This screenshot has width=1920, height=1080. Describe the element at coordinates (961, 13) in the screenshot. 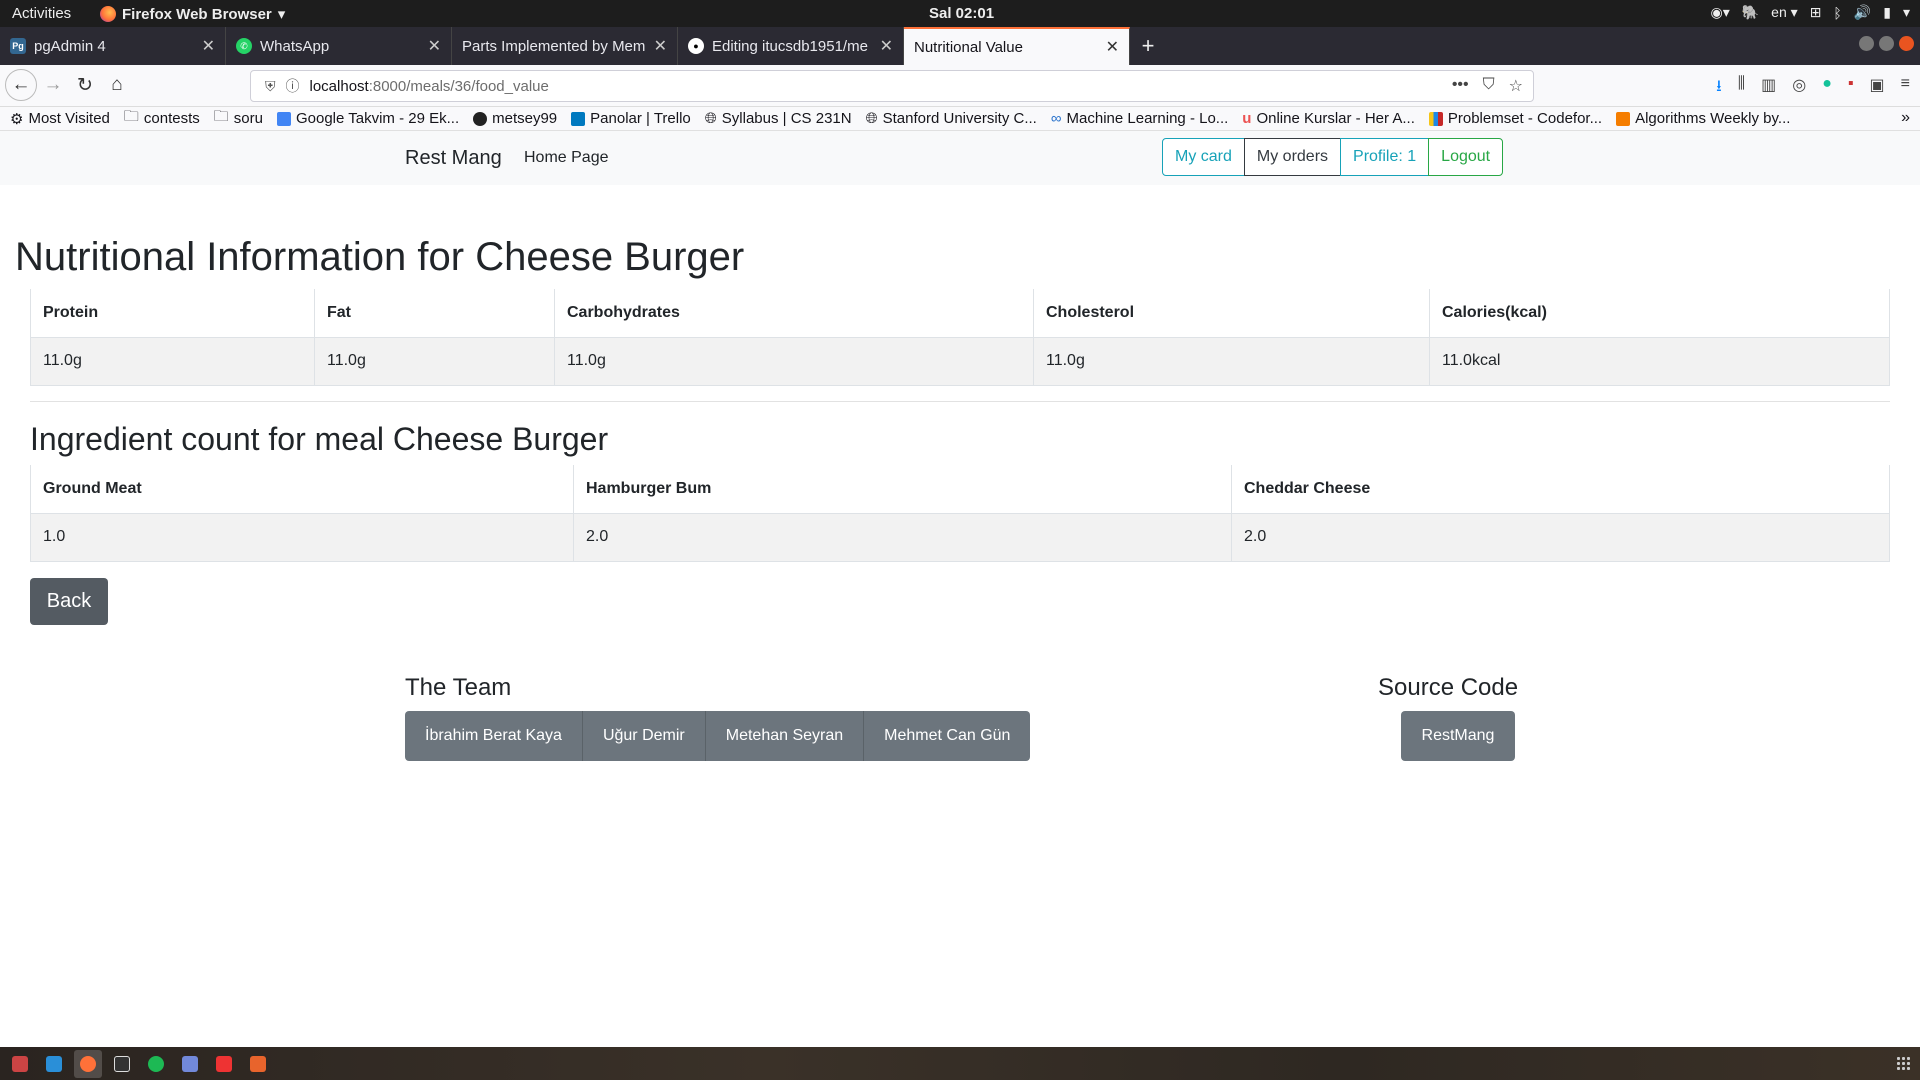

I see `clock: Sal 02:01` at that location.